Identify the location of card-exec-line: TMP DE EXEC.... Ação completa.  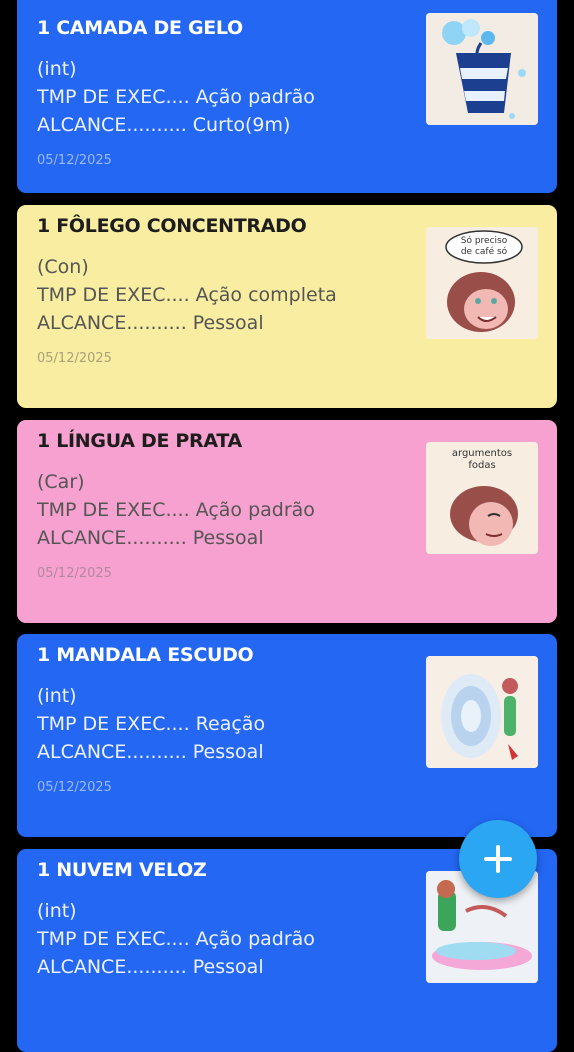
(187, 295).